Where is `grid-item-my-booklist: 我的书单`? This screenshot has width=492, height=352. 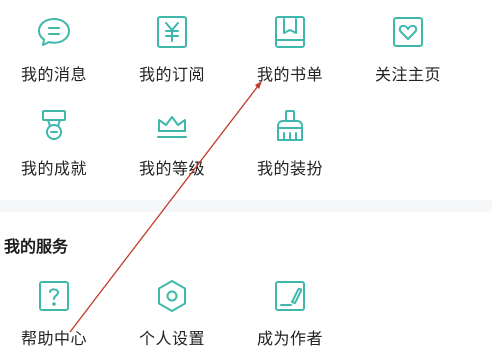
grid-item-my-booklist: 我的书单 is located at coordinates (290, 51).